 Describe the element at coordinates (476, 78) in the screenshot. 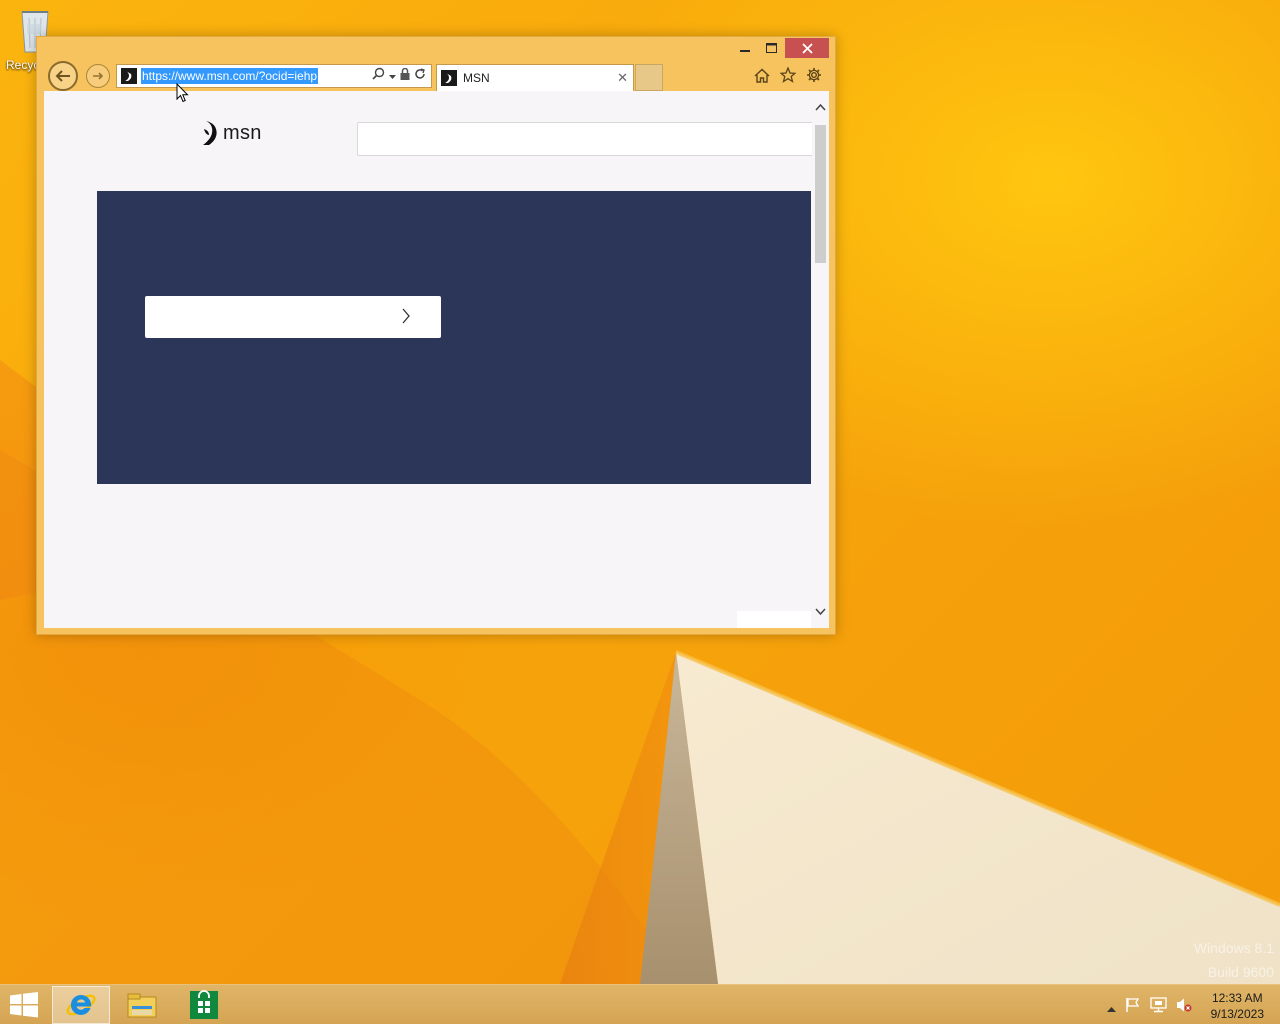

I see `tab-title: MSN` at that location.